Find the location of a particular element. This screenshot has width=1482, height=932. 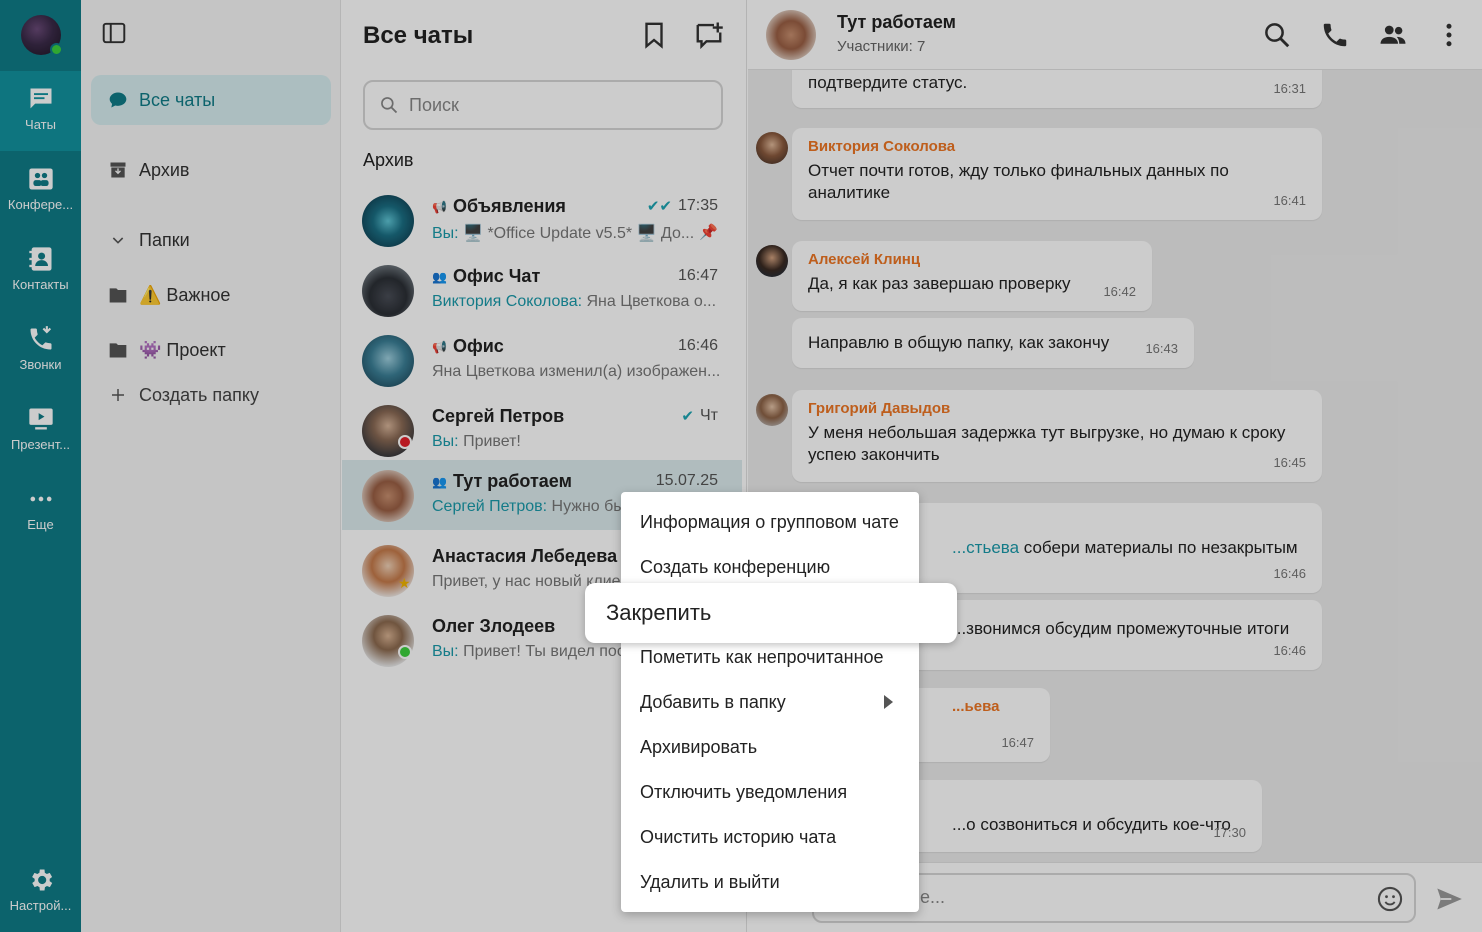

menu-item-label: Добавить в папку is located at coordinates (713, 702).